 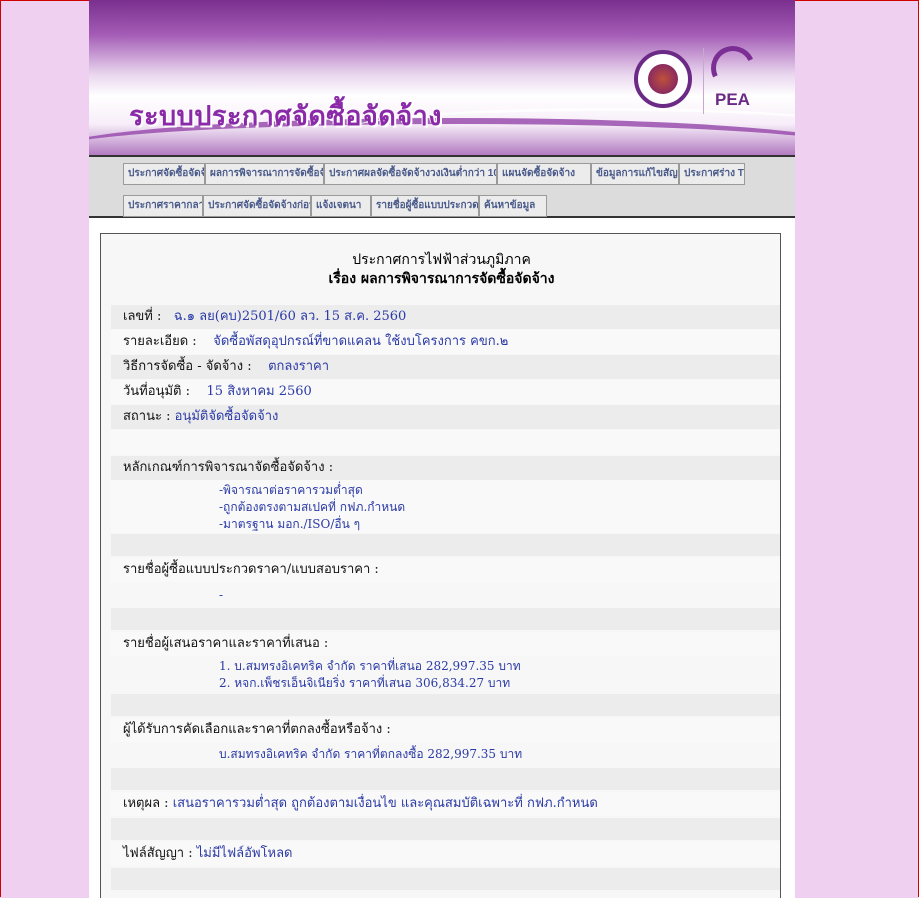 What do you see at coordinates (513, 206) in the screenshot?
I see `nav-search: ค้นหาข้อมูล` at bounding box center [513, 206].